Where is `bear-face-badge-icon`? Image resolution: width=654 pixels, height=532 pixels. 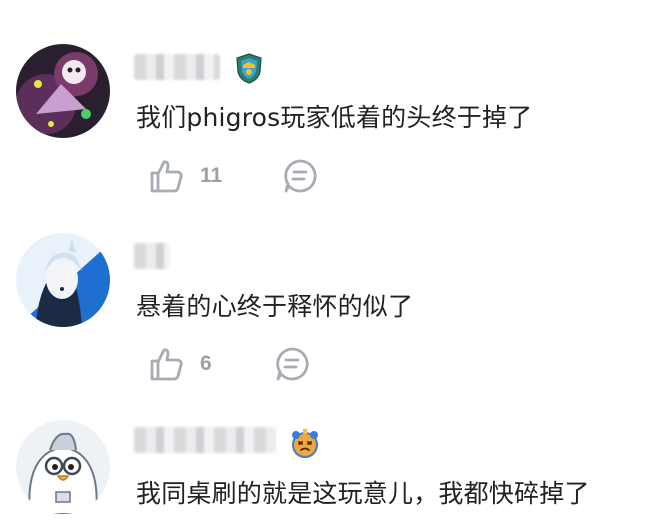
bear-face-badge-icon is located at coordinates (305, 443).